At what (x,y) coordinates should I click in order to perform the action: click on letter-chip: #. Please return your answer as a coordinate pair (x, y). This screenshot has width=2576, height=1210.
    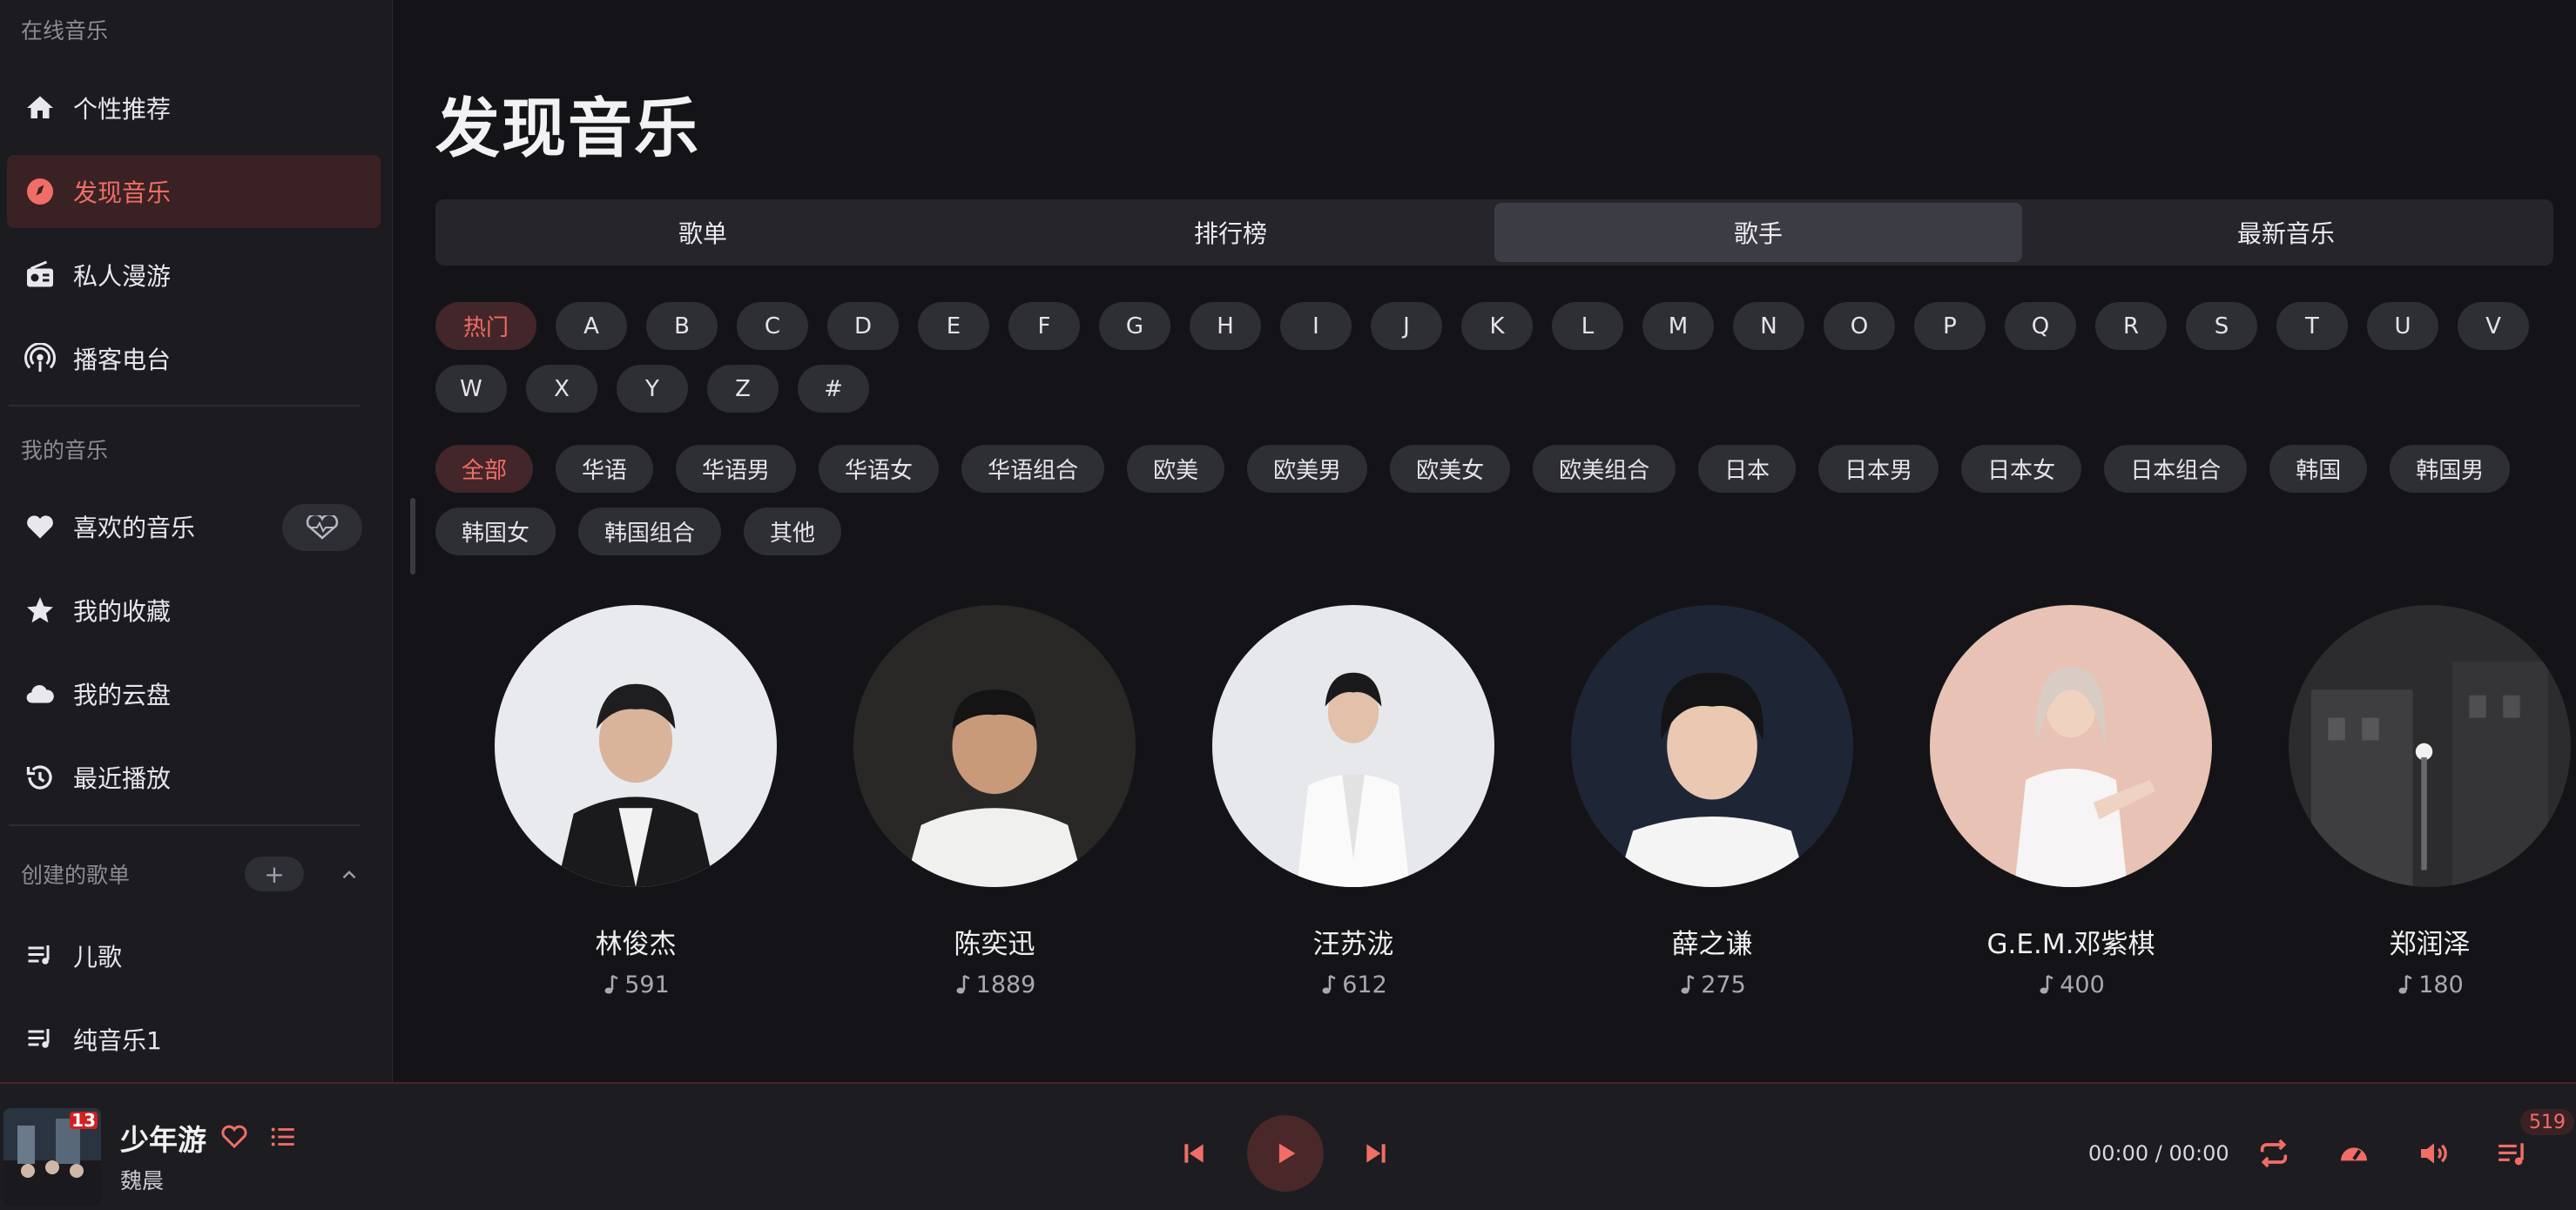
    Looking at the image, I should click on (833, 389).